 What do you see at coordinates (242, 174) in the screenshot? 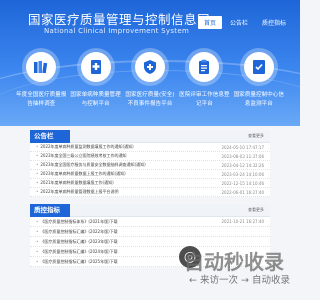
I see `item-date: 2023-03-24 14:10:06` at bounding box center [242, 174].